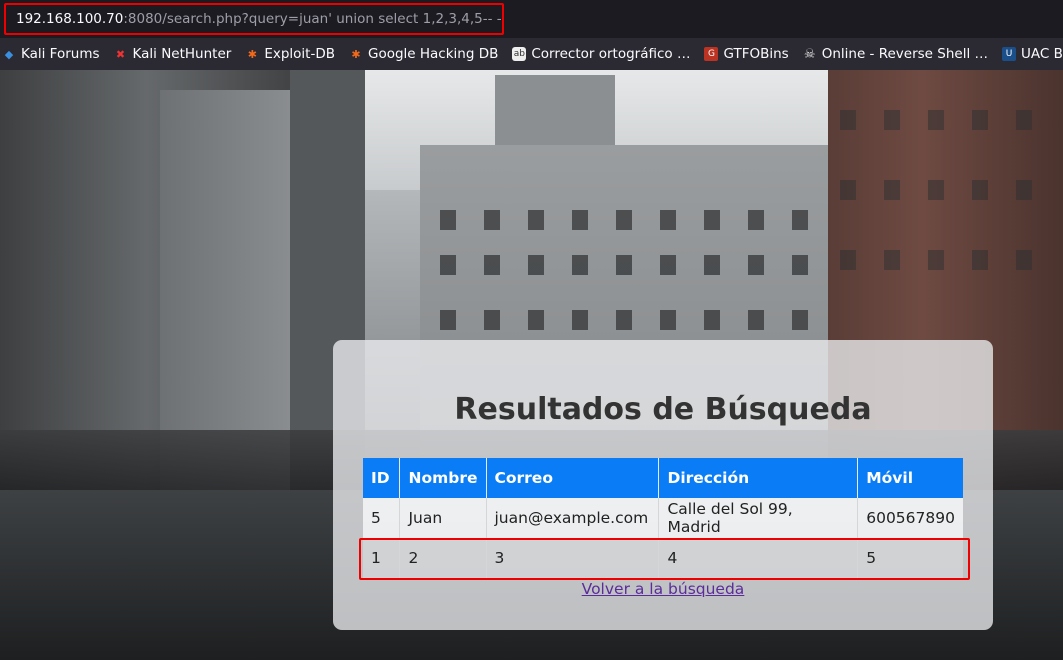  Describe the element at coordinates (758, 518) in the screenshot. I see `cell-direccion: Calle del Sol 99, Madrid` at that location.